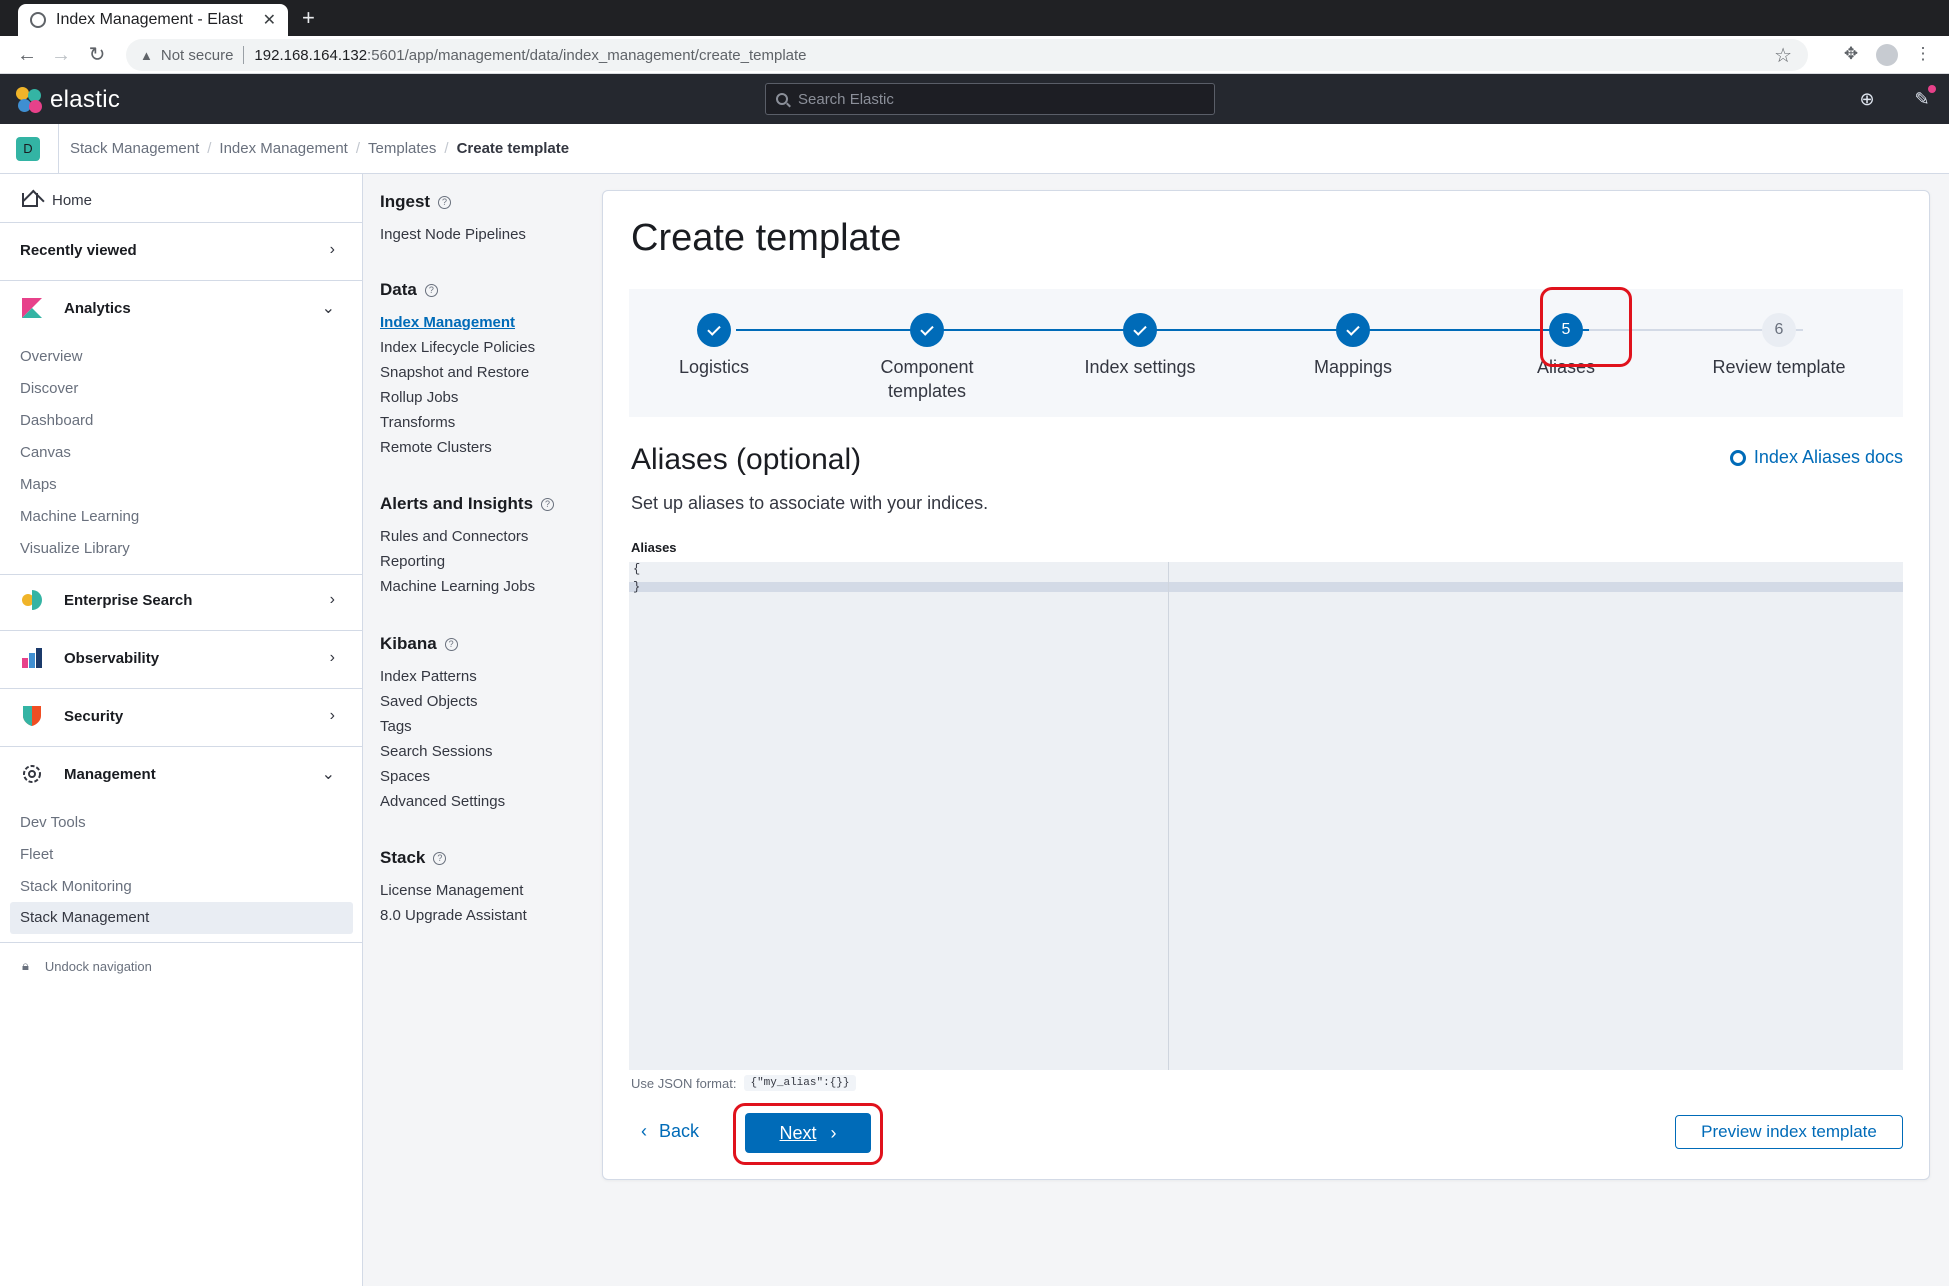 Image resolution: width=1949 pixels, height=1286 pixels. I want to click on lifebuoy-icon, so click(1737, 457).